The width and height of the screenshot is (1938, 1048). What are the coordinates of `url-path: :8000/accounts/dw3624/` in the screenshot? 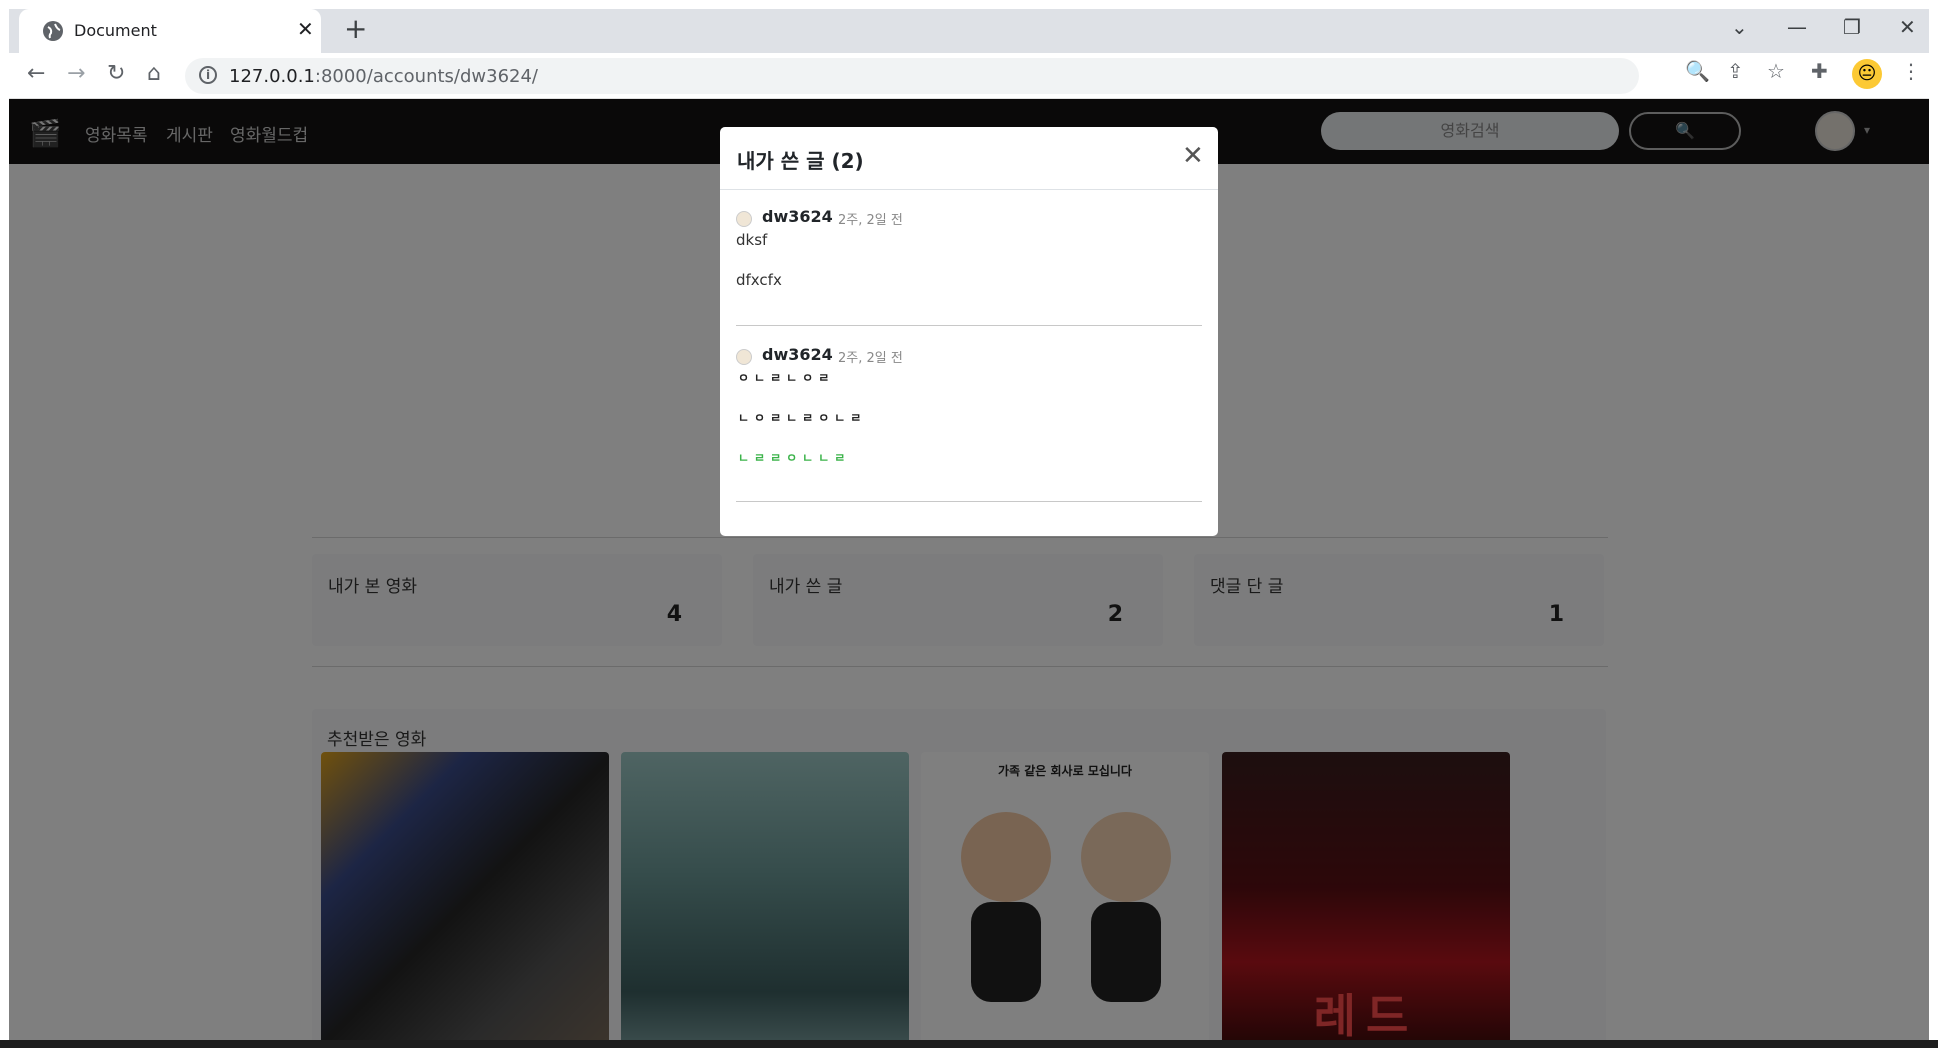 It's located at (426, 76).